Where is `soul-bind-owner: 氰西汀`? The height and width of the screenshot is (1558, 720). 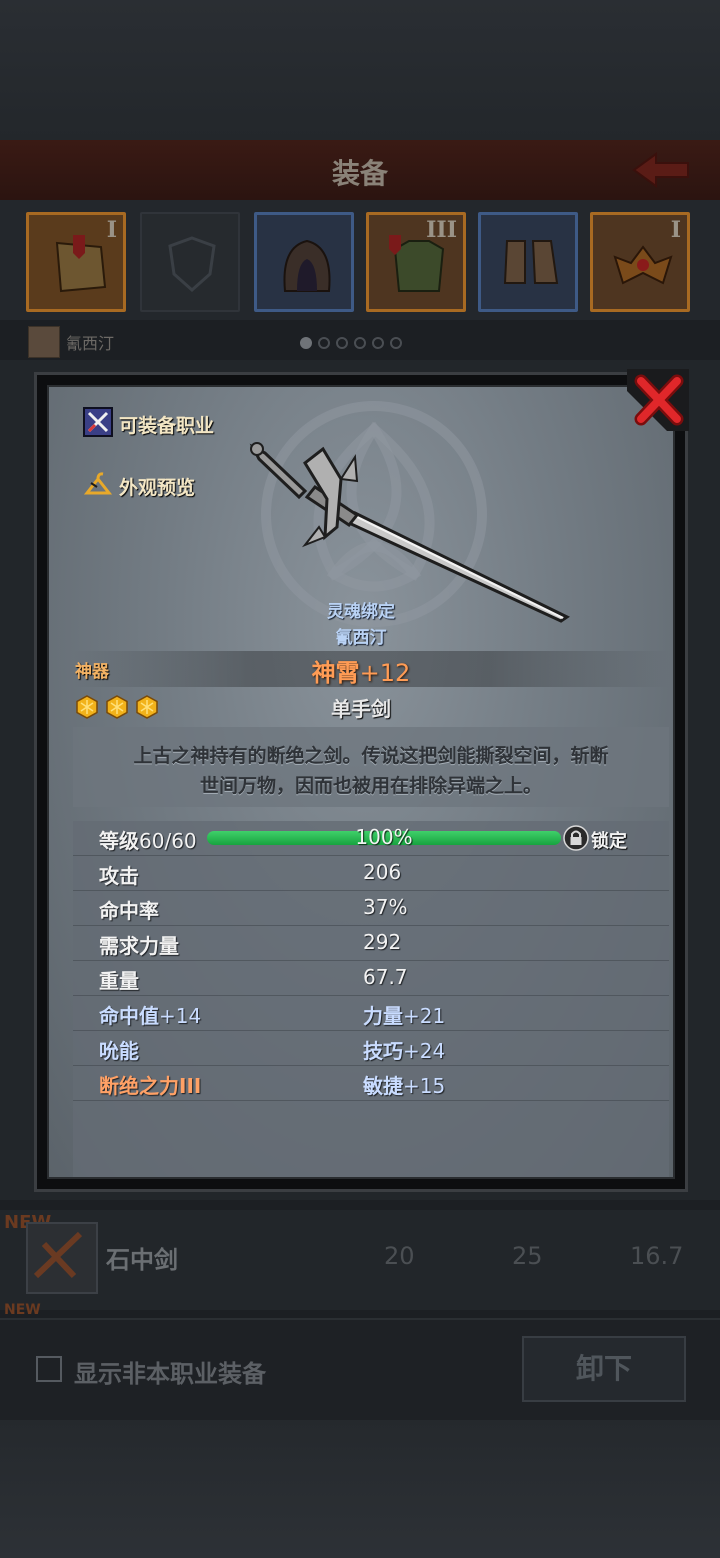 soul-bind-owner: 氰西汀 is located at coordinates (361, 638).